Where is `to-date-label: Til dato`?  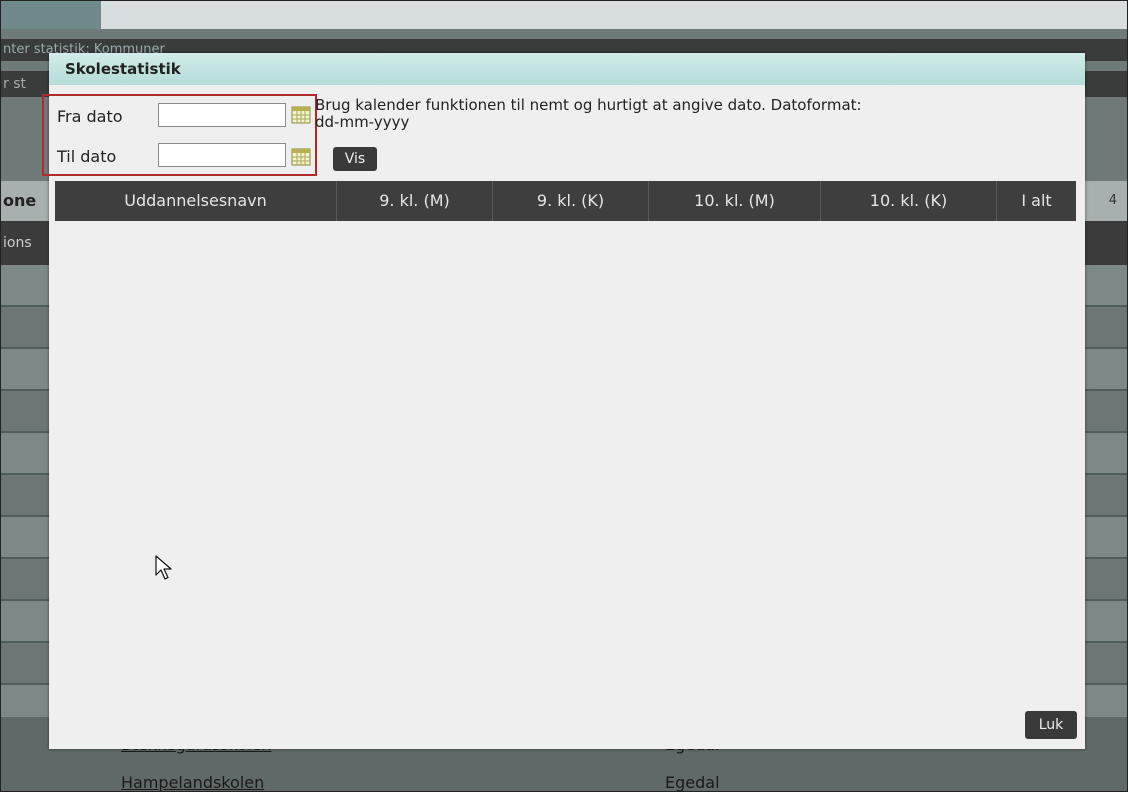
to-date-label: Til dato is located at coordinates (87, 156).